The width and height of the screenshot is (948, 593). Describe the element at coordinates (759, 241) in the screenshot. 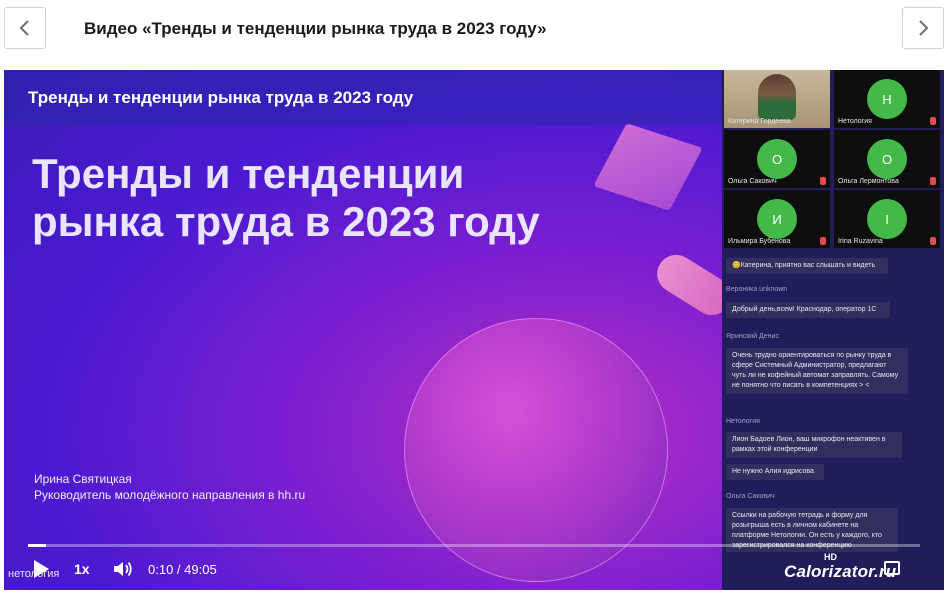

I see `participant-name: Ильмира Бубенова` at that location.